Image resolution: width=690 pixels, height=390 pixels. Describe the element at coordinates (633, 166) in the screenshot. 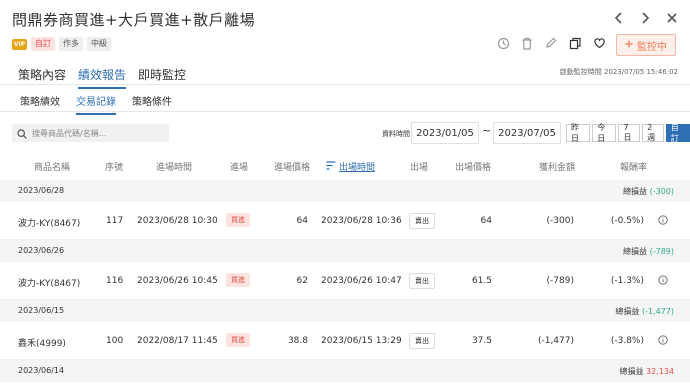

I see `col-return: 報酬率` at that location.